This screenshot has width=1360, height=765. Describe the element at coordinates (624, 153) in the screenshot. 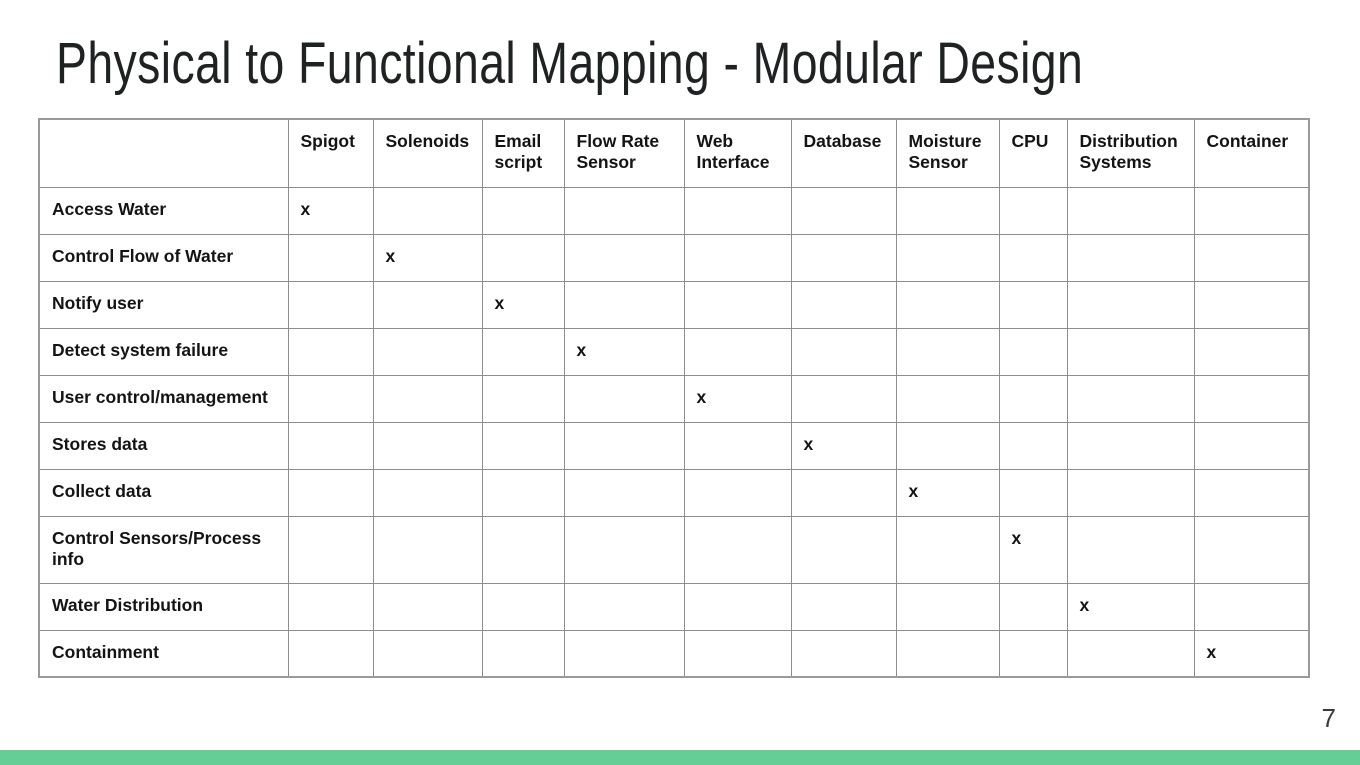

I see `column-header-flow-rate-sensor: Flow Rate Sensor` at that location.